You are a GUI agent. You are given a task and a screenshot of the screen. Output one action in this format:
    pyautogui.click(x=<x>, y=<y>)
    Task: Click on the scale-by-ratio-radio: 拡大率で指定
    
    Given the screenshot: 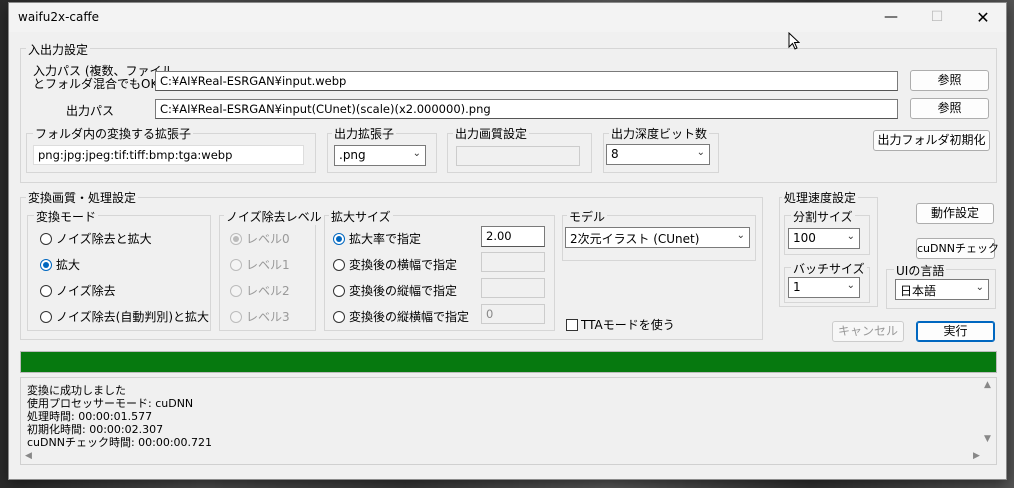 What is the action you would take?
    pyautogui.click(x=377, y=238)
    